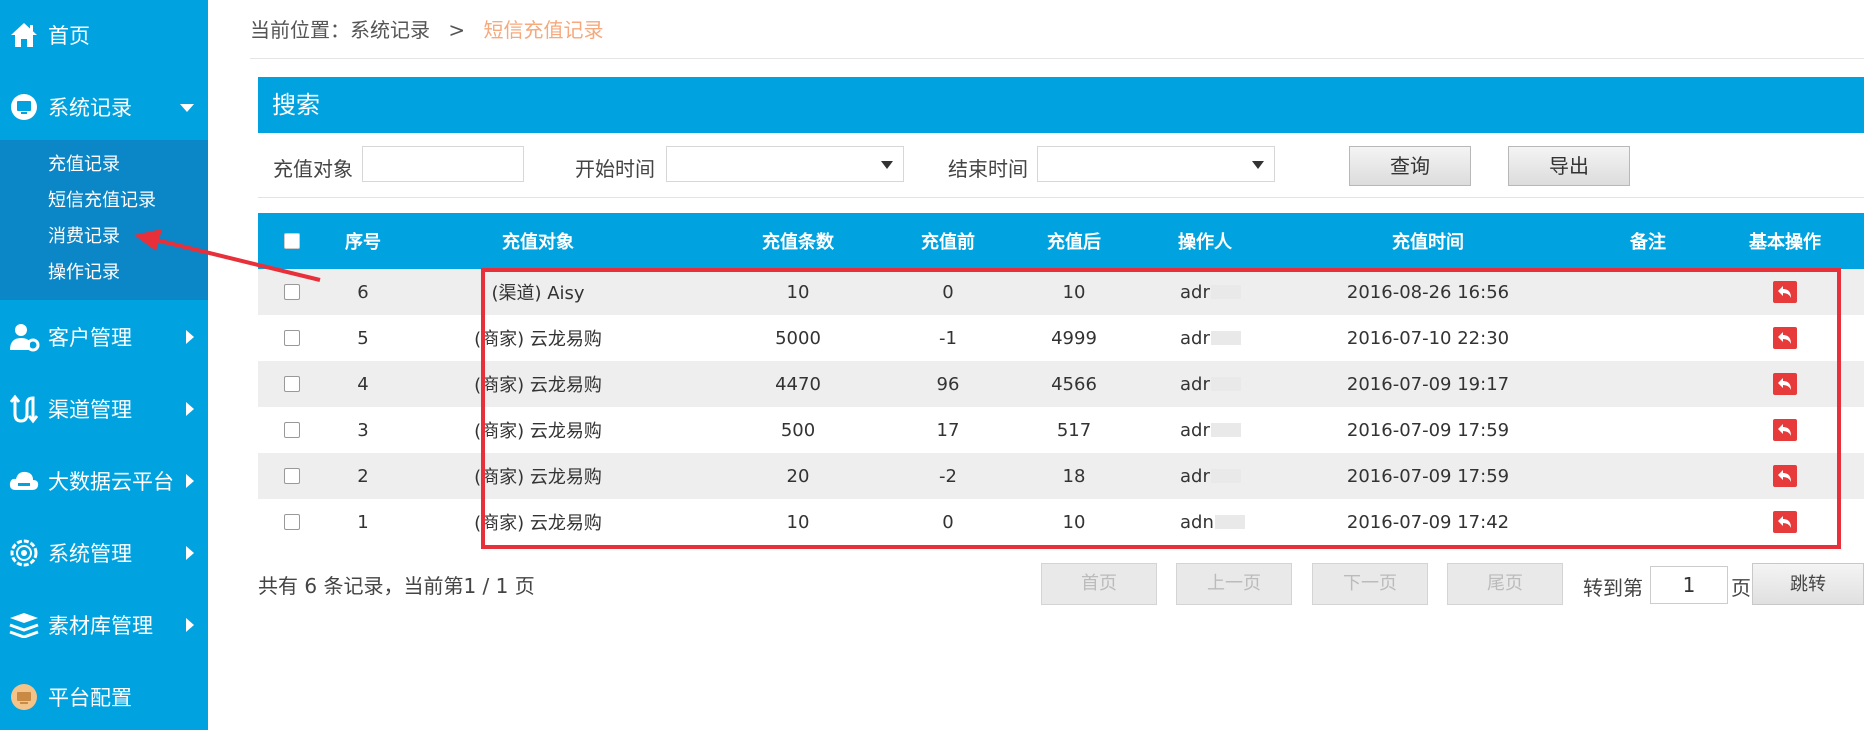 The width and height of the screenshot is (1864, 732). I want to click on header-before: 充值前, so click(948, 242).